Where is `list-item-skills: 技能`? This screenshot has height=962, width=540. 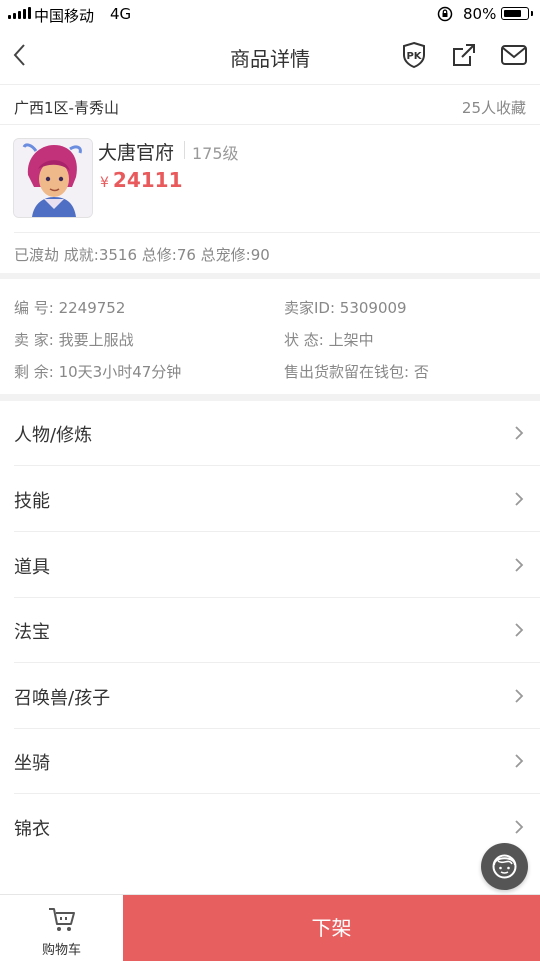
list-item-skills: 技能 is located at coordinates (270, 499).